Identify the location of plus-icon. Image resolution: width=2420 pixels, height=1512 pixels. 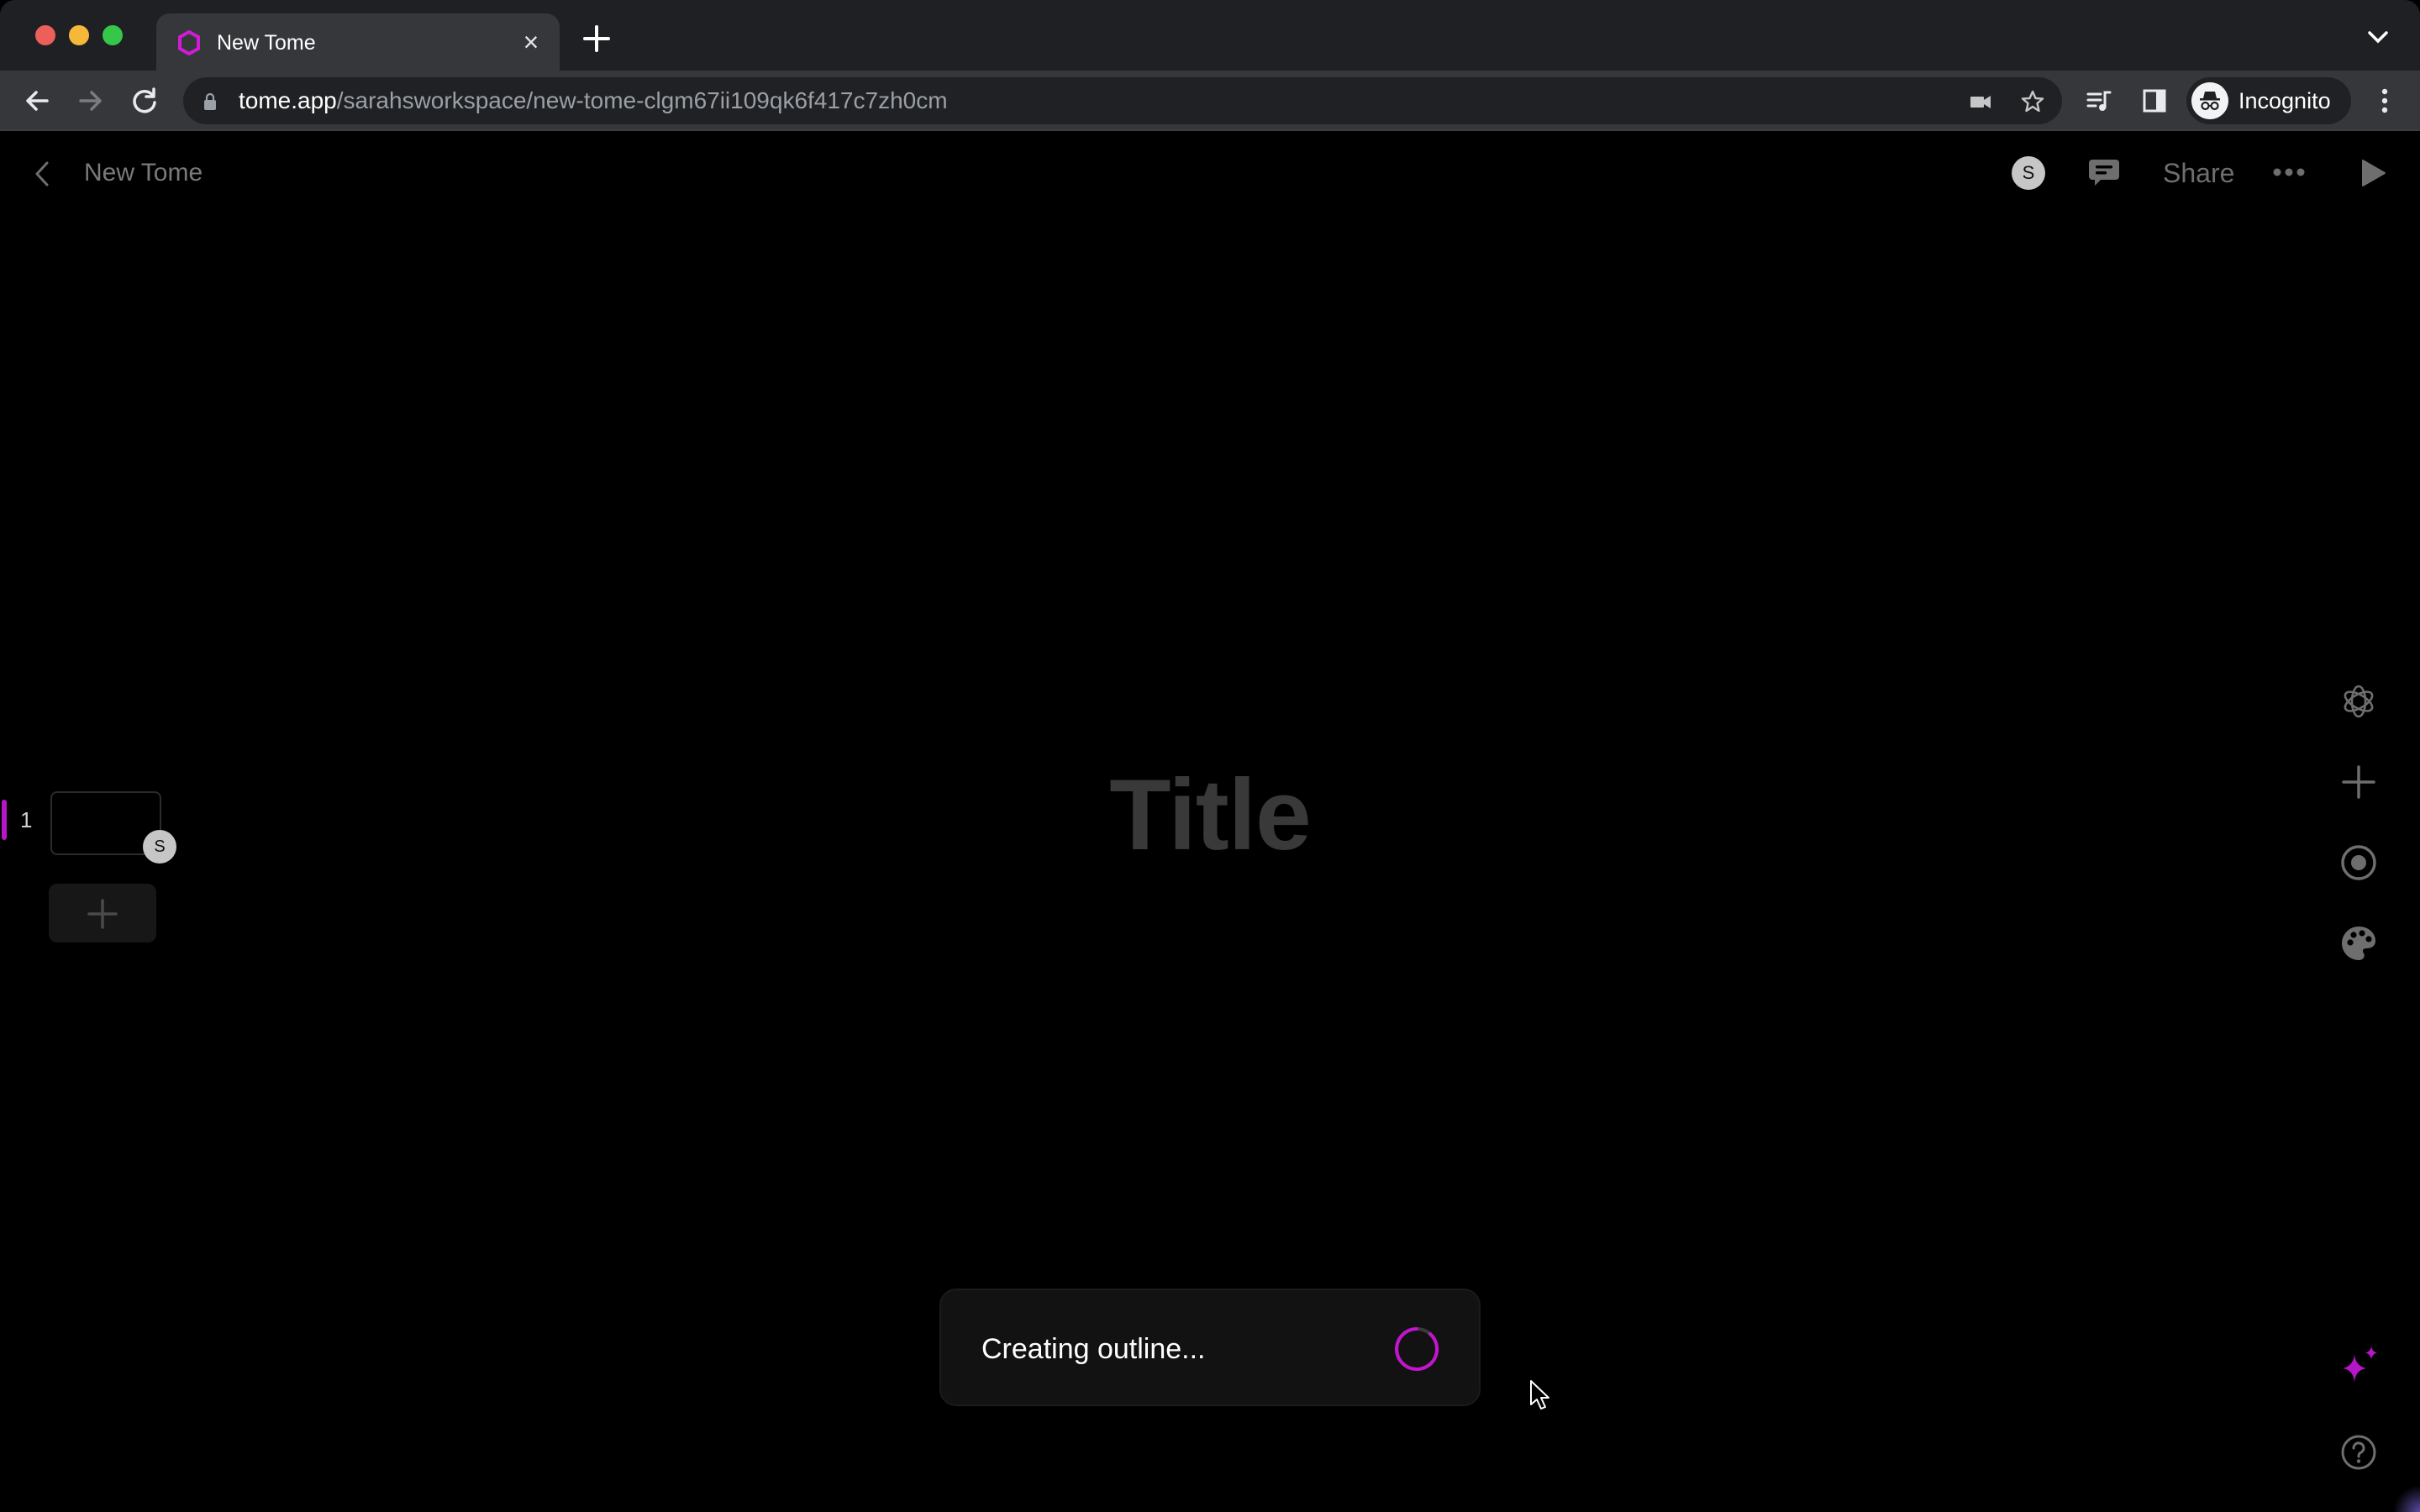
(102, 914).